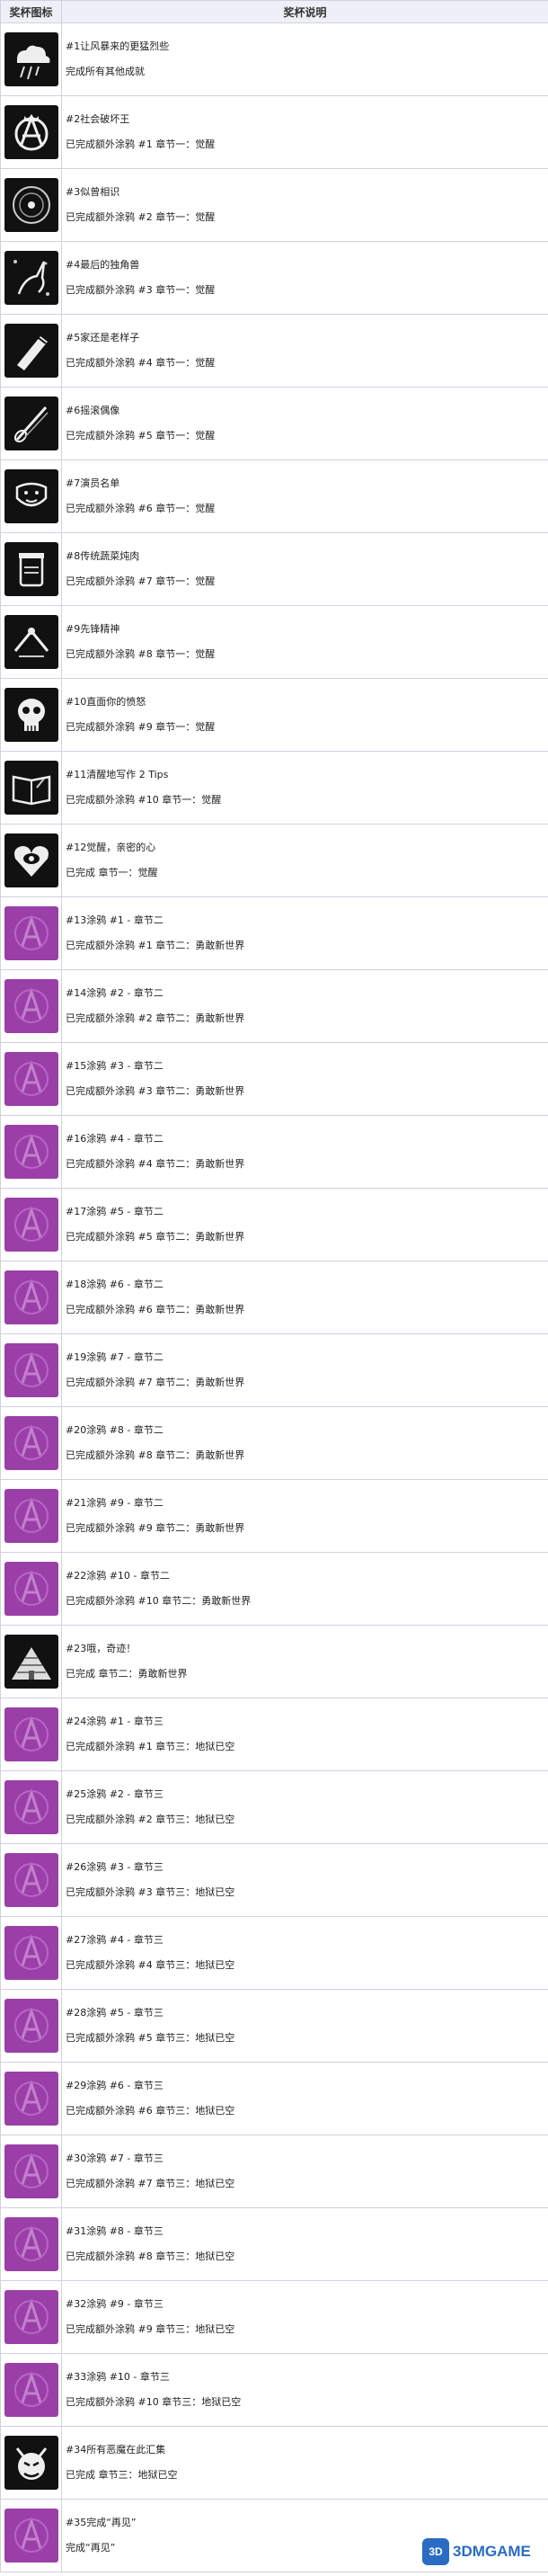 Image resolution: width=548 pixels, height=2576 pixels. Describe the element at coordinates (115, 1867) in the screenshot. I see `trophy-name: #26涂鸦 #3 - 章节三` at that location.